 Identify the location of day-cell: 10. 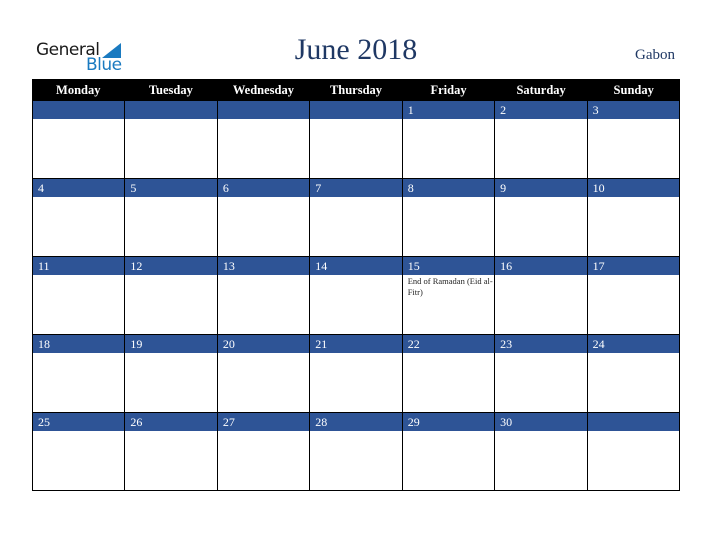
(633, 217).